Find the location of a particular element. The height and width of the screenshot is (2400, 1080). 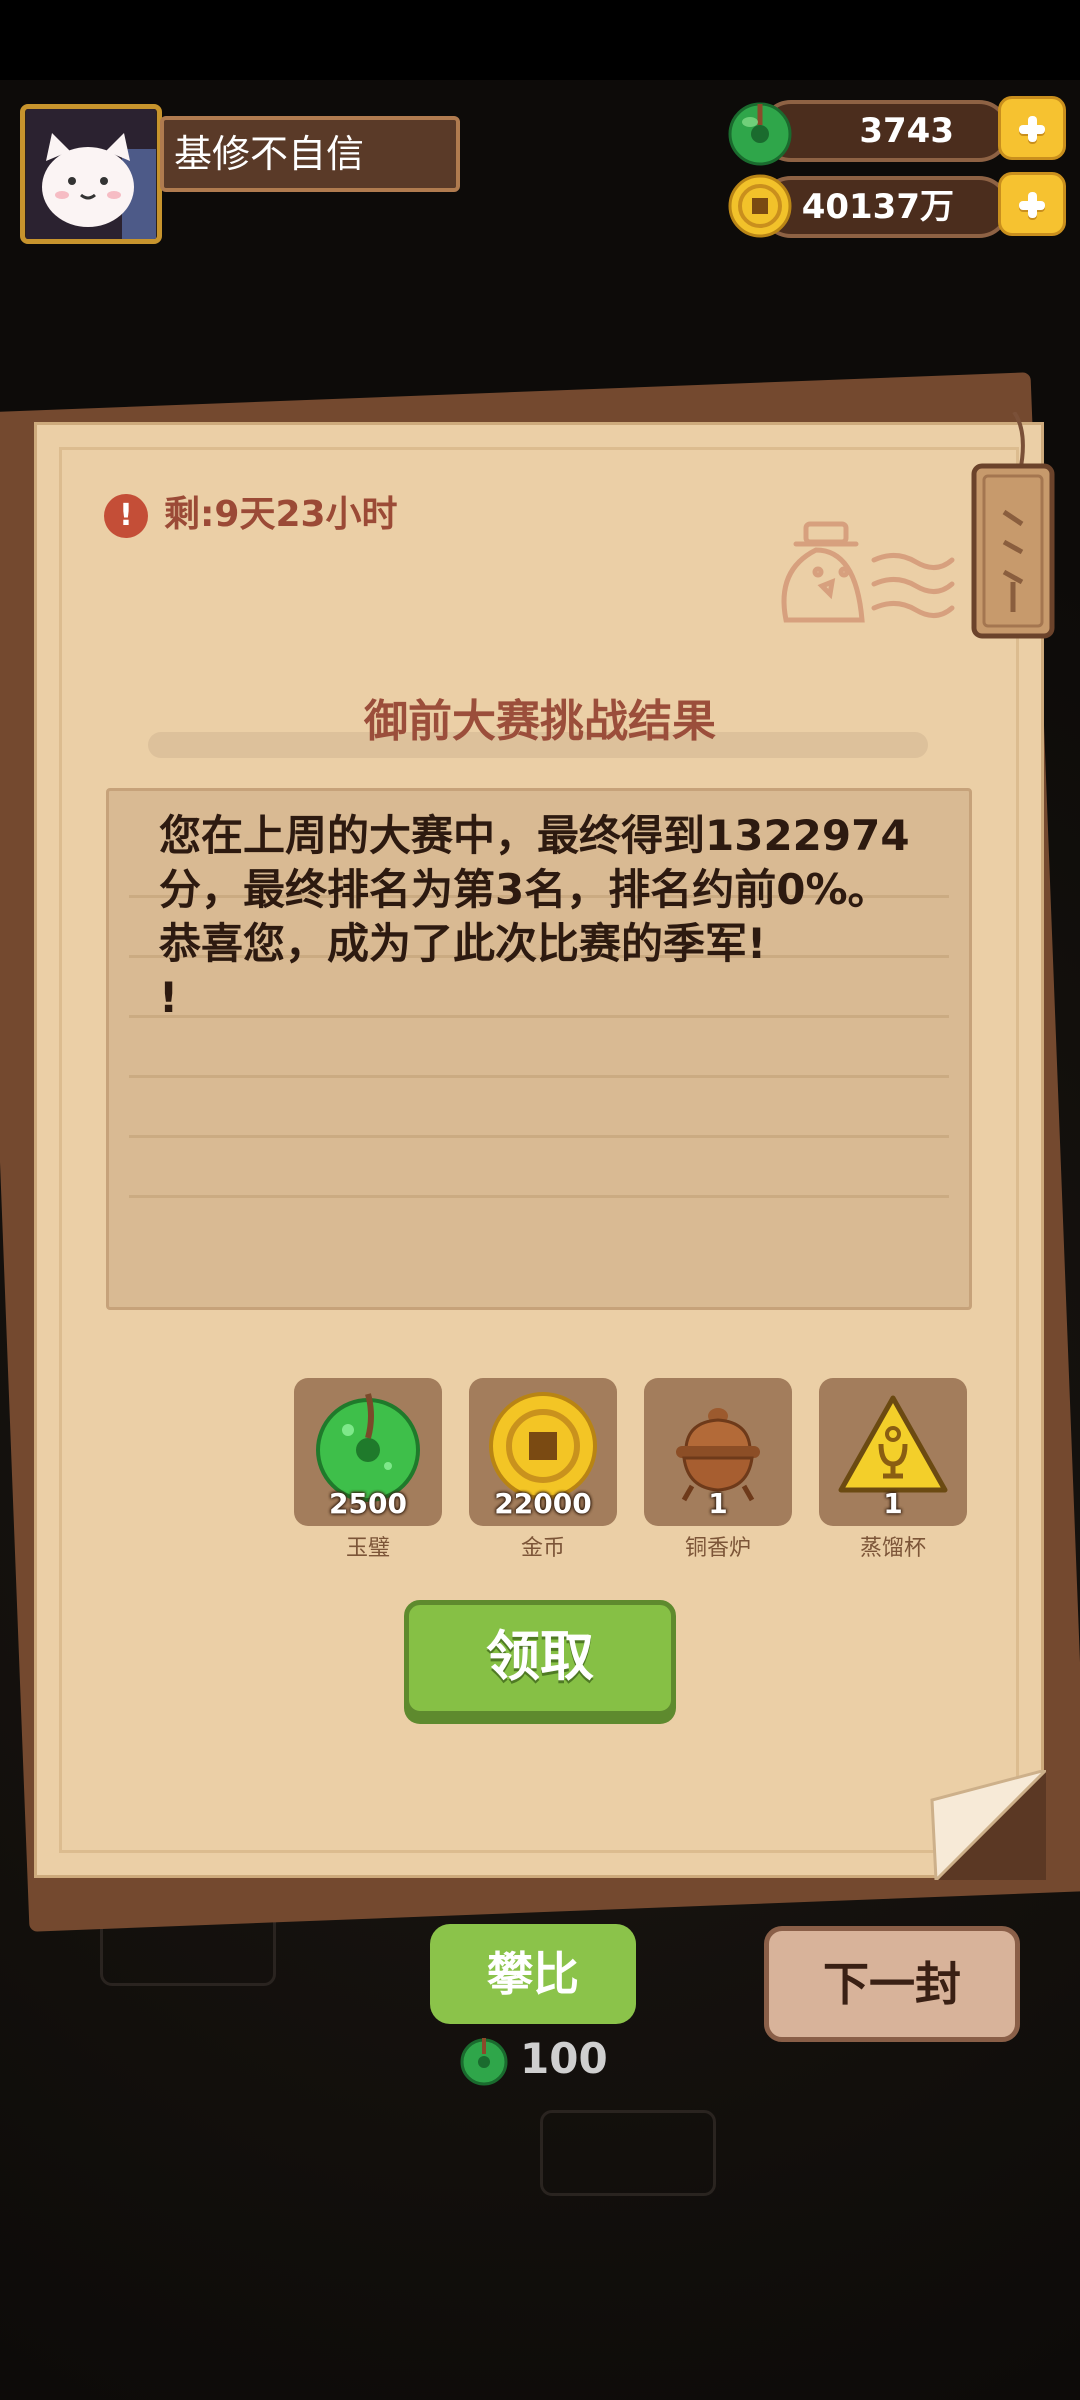

hanging-tag-icon is located at coordinates (1013, 527).